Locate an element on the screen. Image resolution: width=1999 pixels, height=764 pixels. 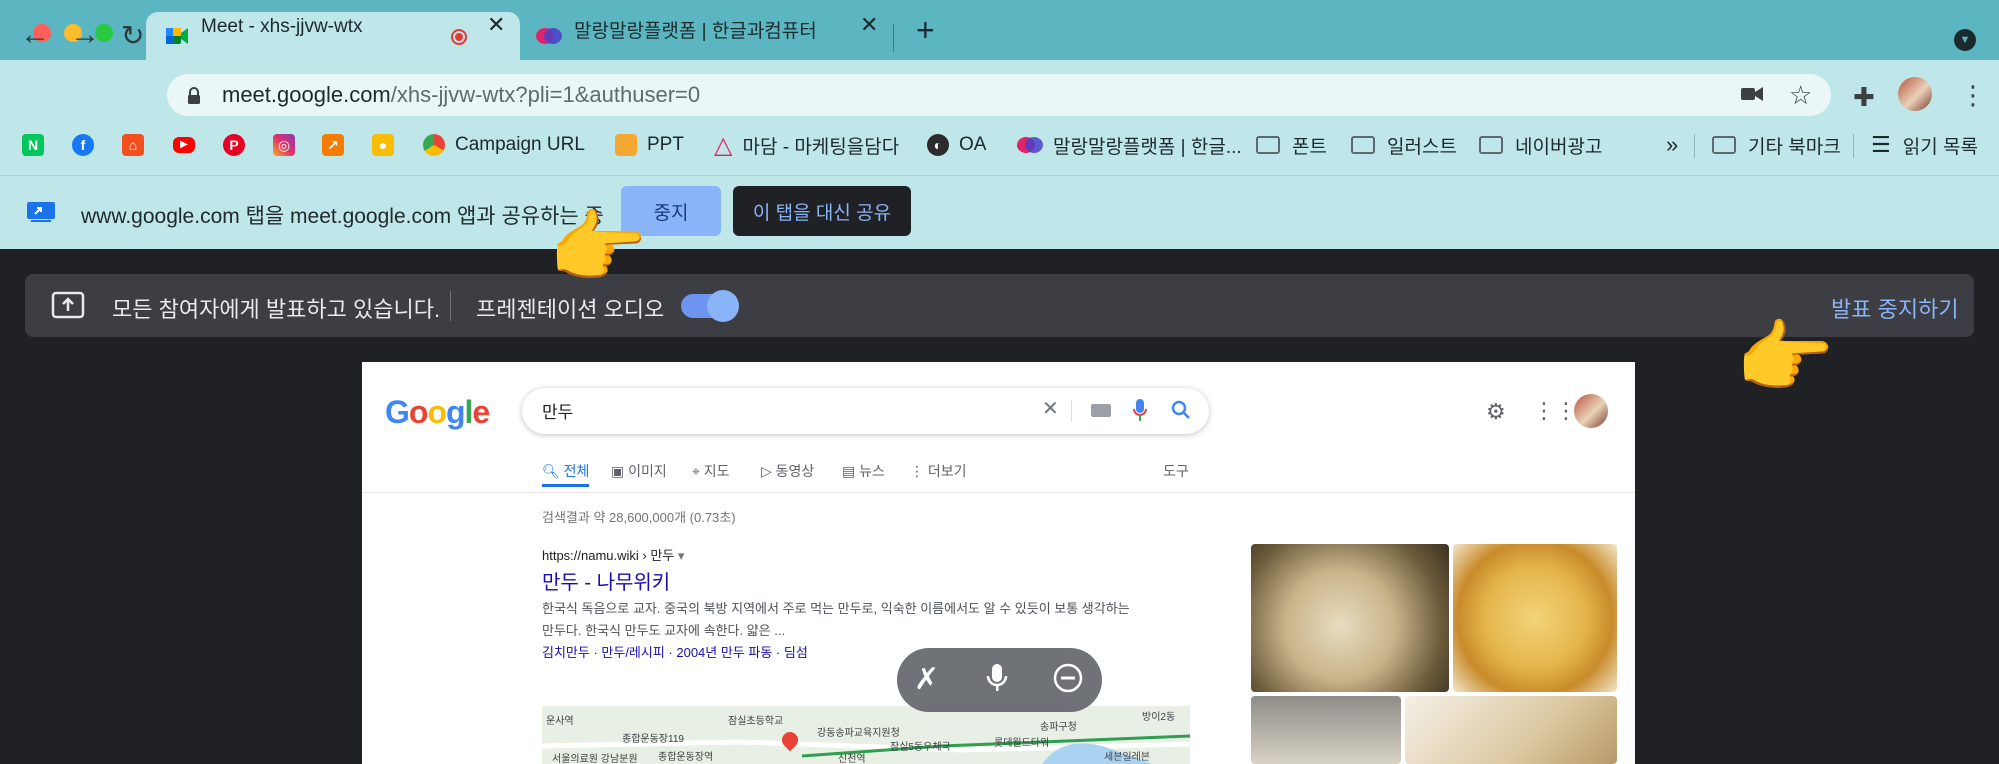
google-tab-news: ▤ 뉴스 is located at coordinates (863, 471).